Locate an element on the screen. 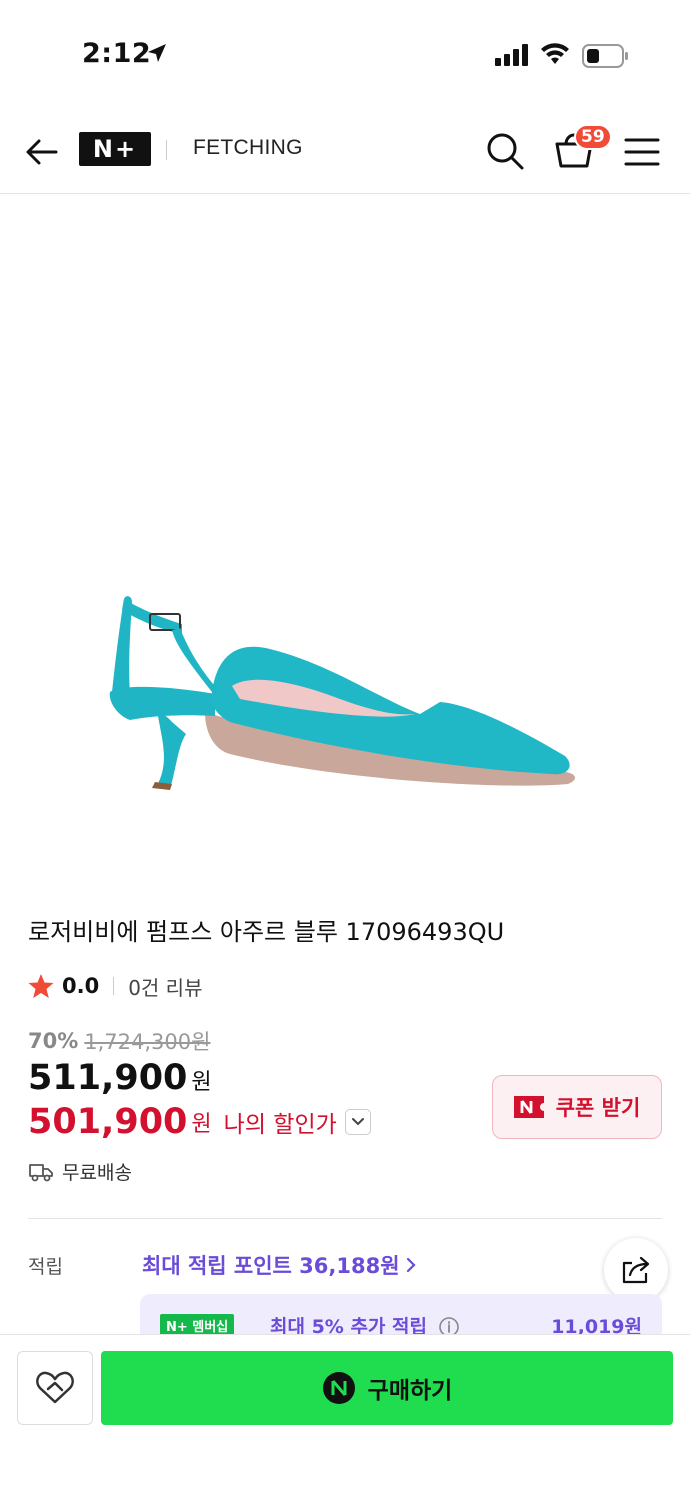 Image resolution: width=690 pixels, height=1500 pixels. naver-plus-logo: N+ is located at coordinates (115, 149).